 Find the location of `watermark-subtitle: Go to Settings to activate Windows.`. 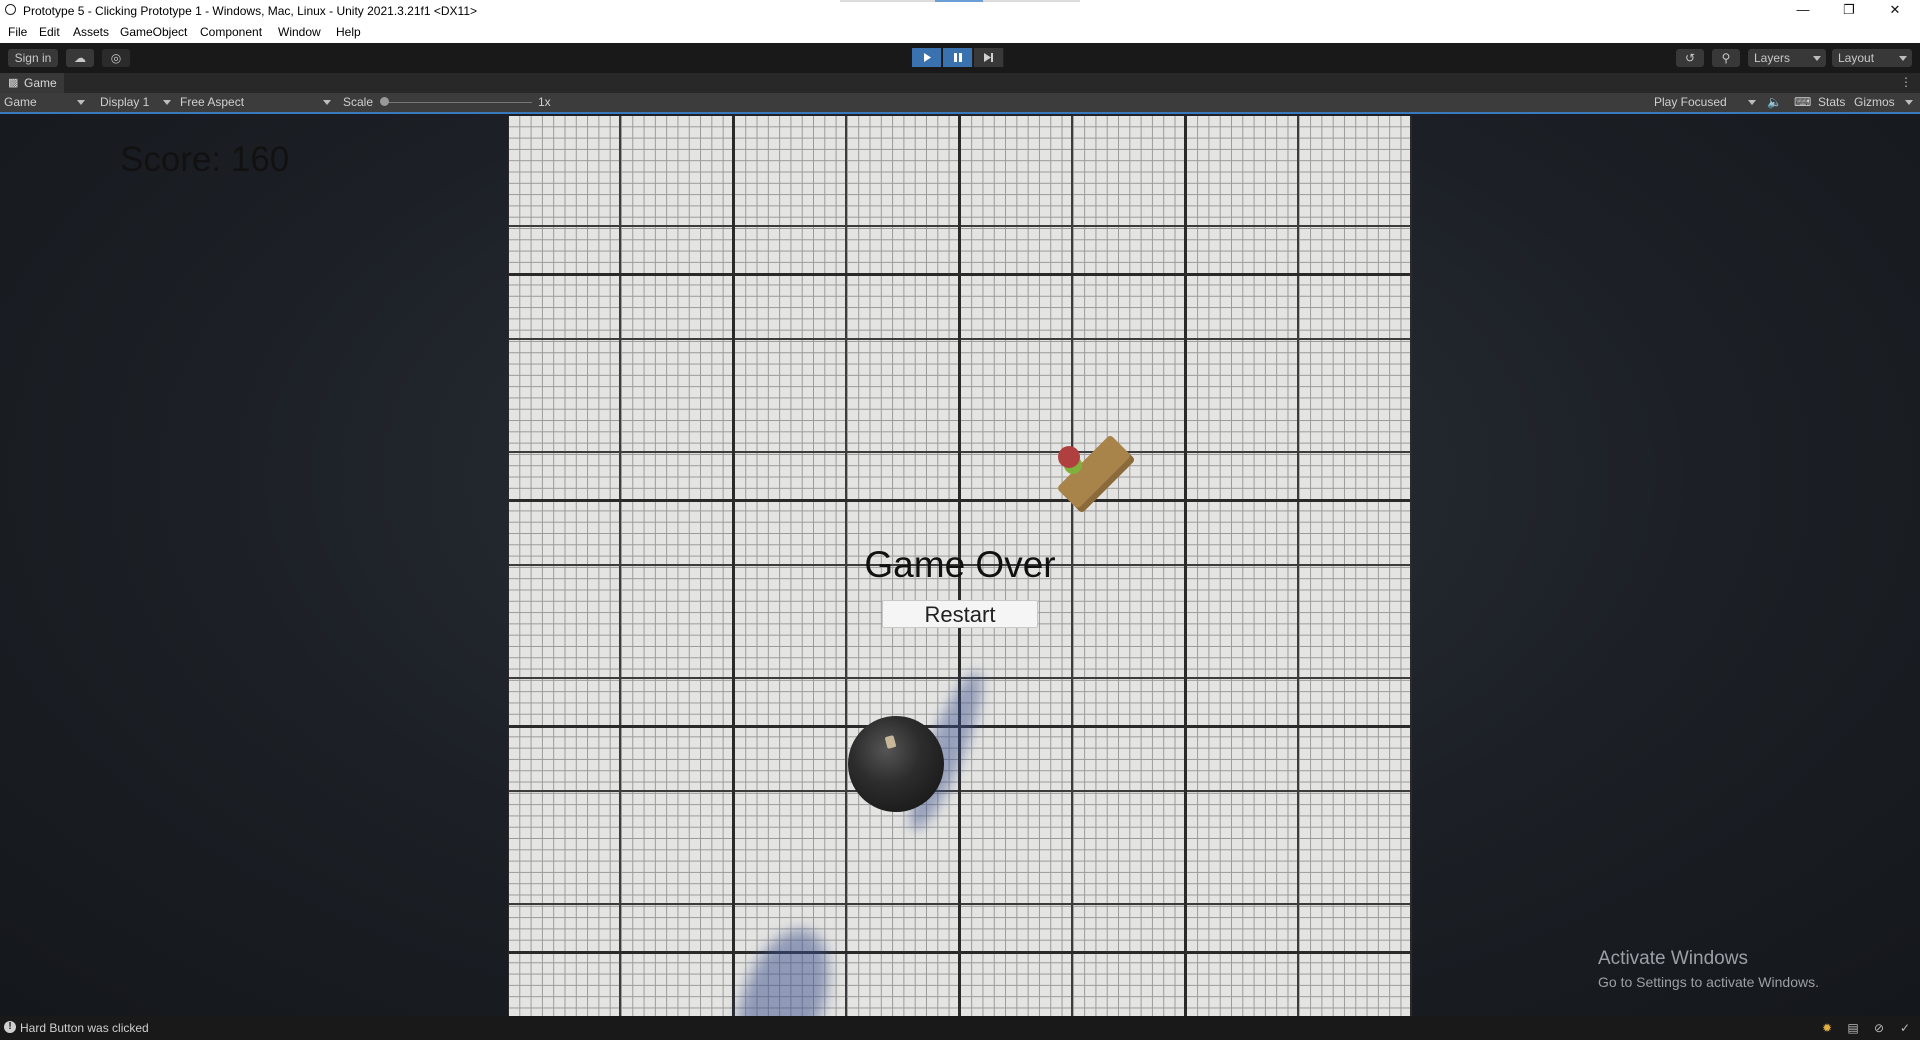

watermark-subtitle: Go to Settings to activate Windows. is located at coordinates (1708, 982).